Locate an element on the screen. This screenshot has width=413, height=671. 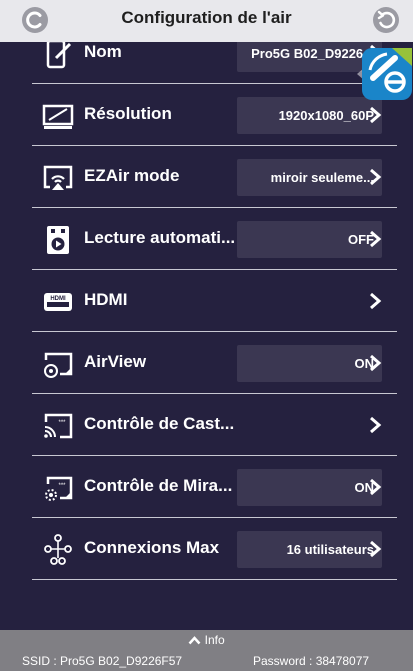
setting-label: Connexions Max is located at coordinates (152, 547).